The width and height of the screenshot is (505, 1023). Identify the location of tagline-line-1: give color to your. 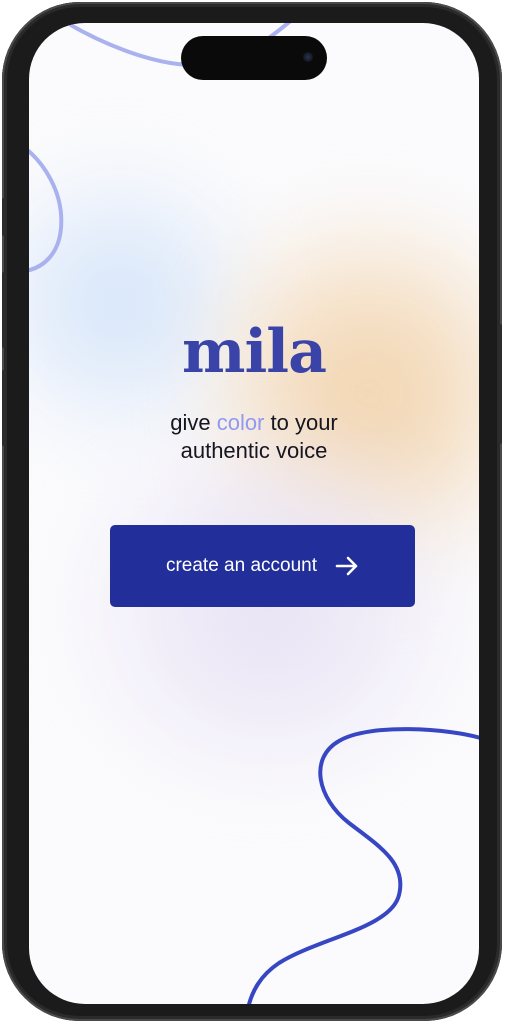
(254, 423).